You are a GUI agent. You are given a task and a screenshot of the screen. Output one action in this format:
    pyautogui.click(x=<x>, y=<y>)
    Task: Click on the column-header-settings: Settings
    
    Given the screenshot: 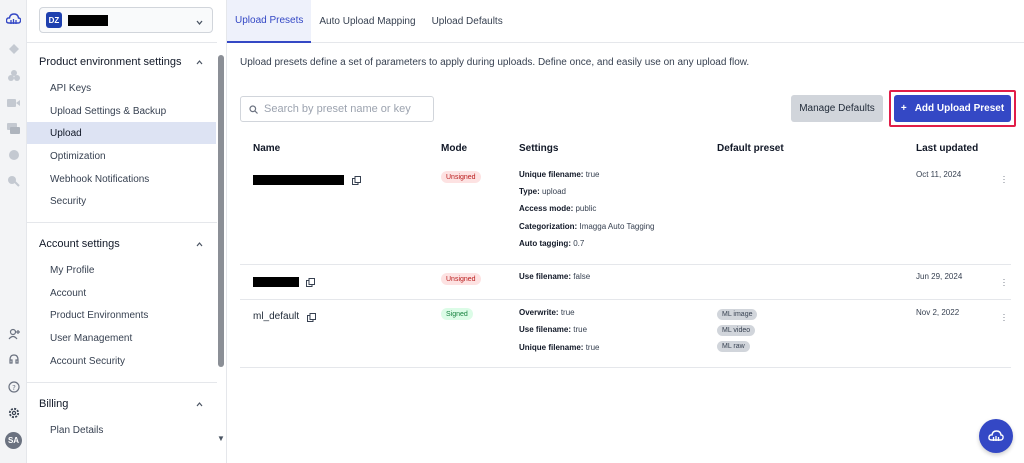 What is the action you would take?
    pyautogui.click(x=538, y=148)
    